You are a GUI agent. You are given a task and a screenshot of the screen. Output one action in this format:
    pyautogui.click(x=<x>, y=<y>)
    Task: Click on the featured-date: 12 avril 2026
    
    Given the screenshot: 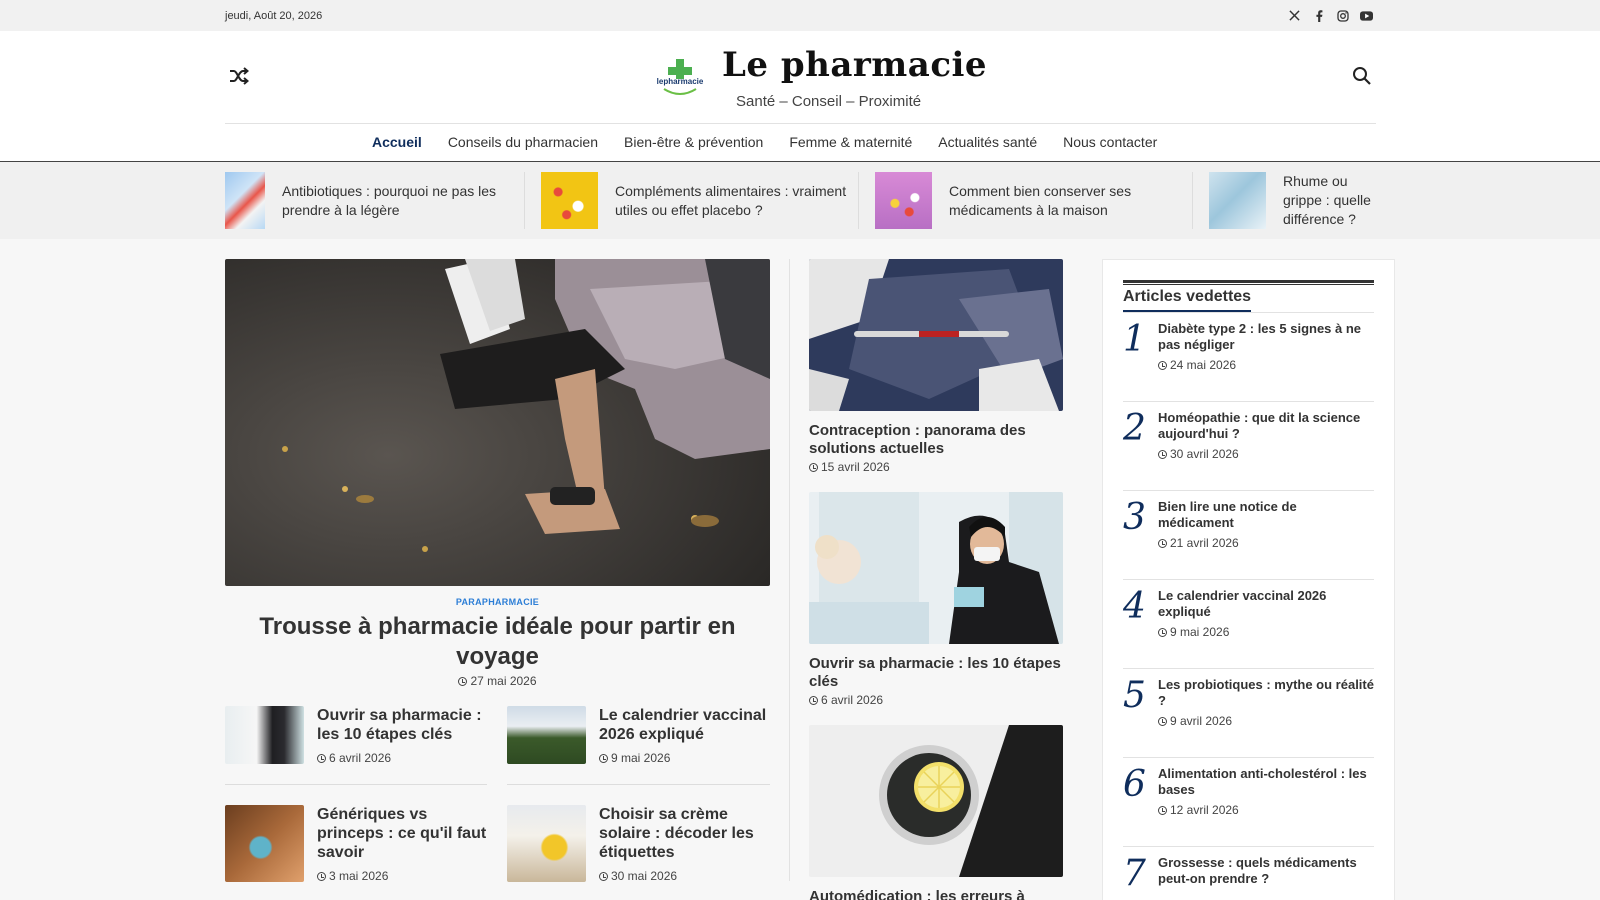 What is the action you would take?
    pyautogui.click(x=1198, y=810)
    